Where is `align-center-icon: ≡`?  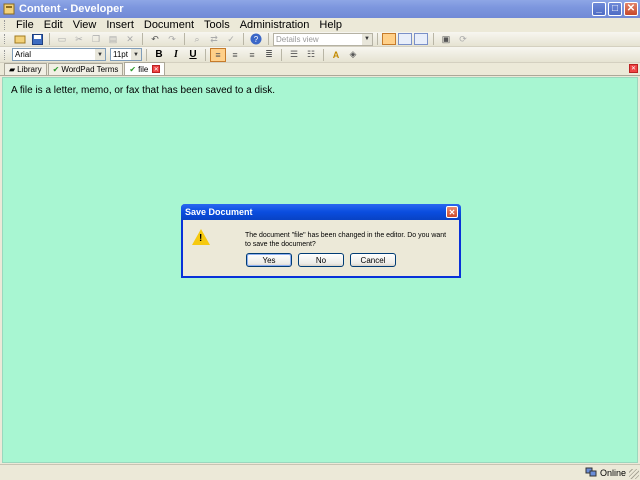
align-center-icon: ≡ is located at coordinates (235, 55).